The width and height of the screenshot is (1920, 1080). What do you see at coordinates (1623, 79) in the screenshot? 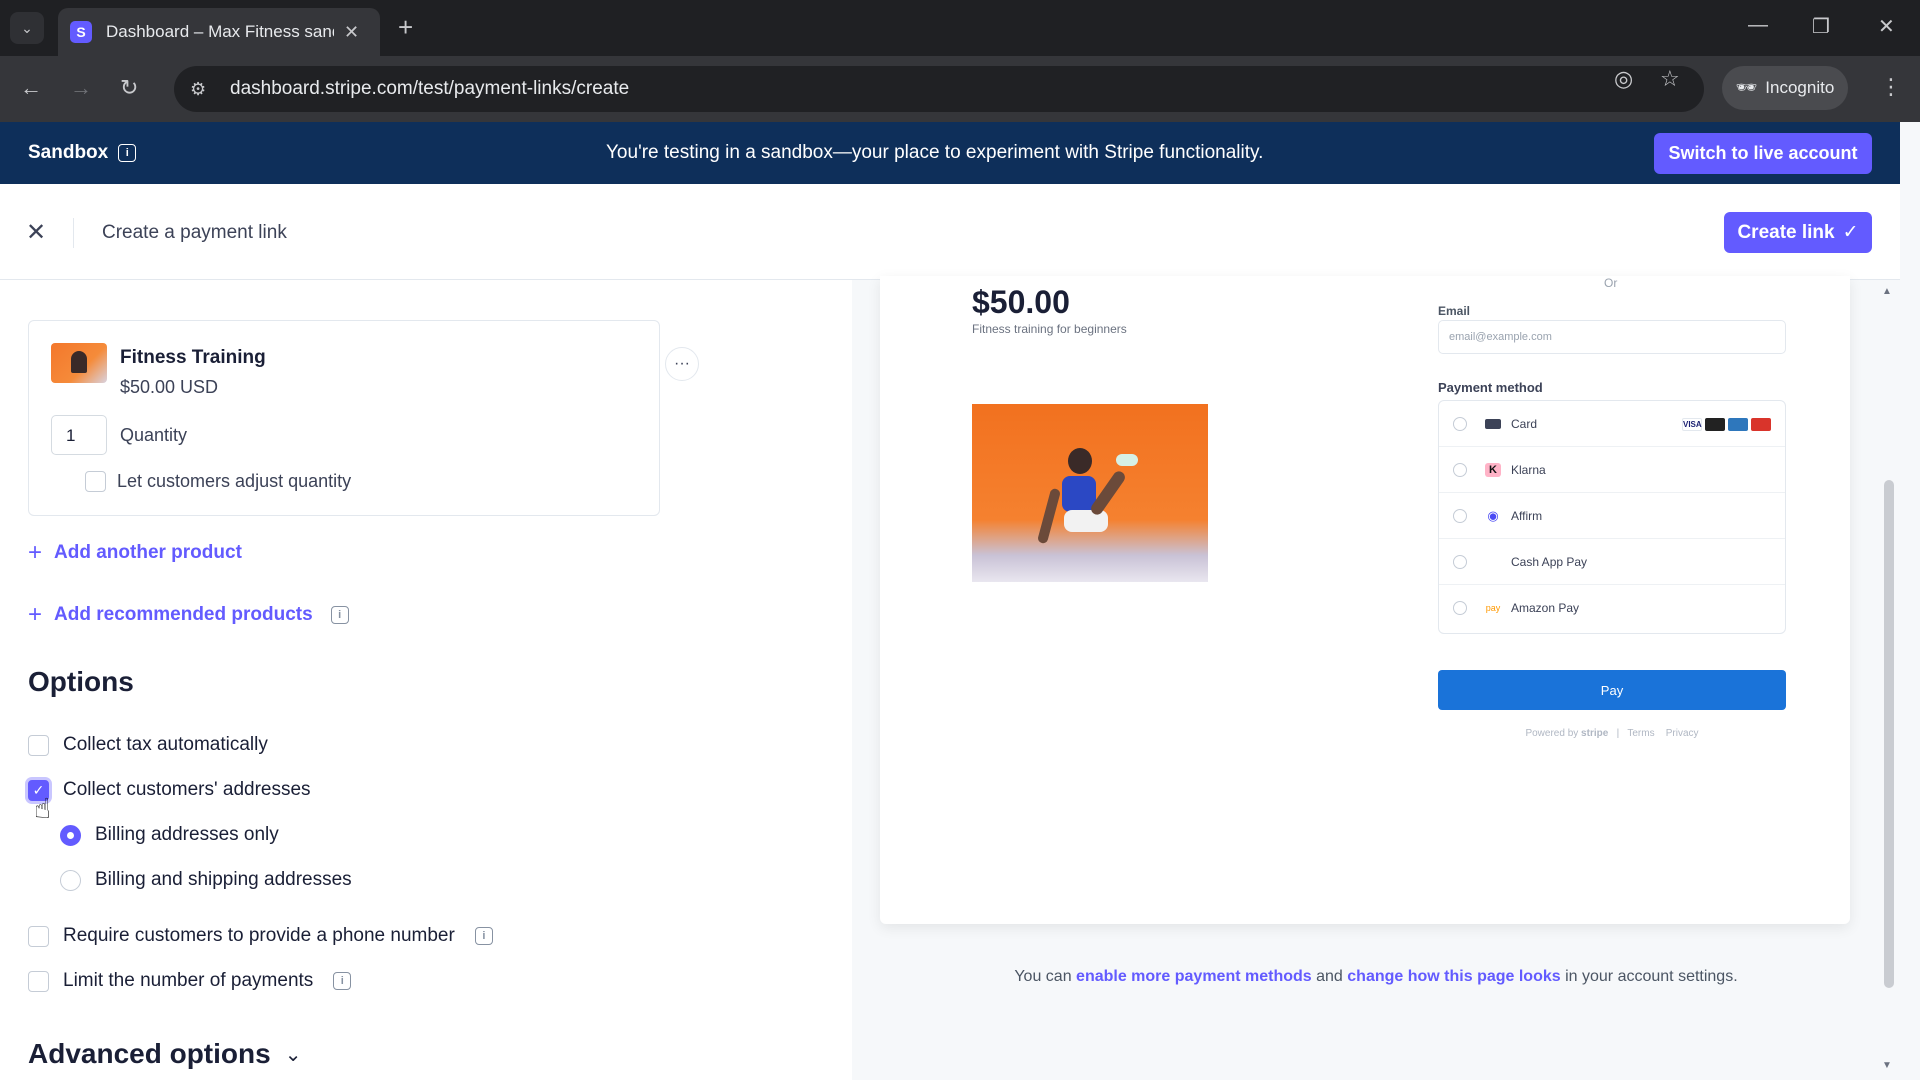
I see `eye-off-icon: ◎` at bounding box center [1623, 79].